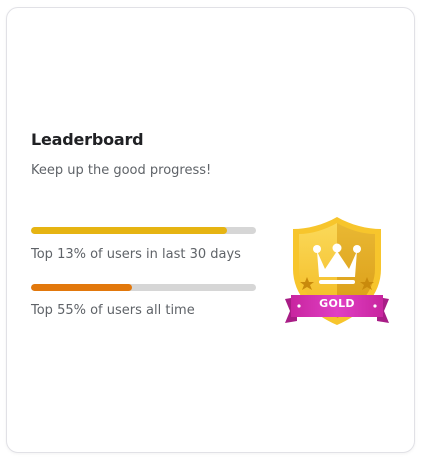  Describe the element at coordinates (121, 170) in the screenshot. I see `card-subtitle: Keep up the good progress!` at that location.